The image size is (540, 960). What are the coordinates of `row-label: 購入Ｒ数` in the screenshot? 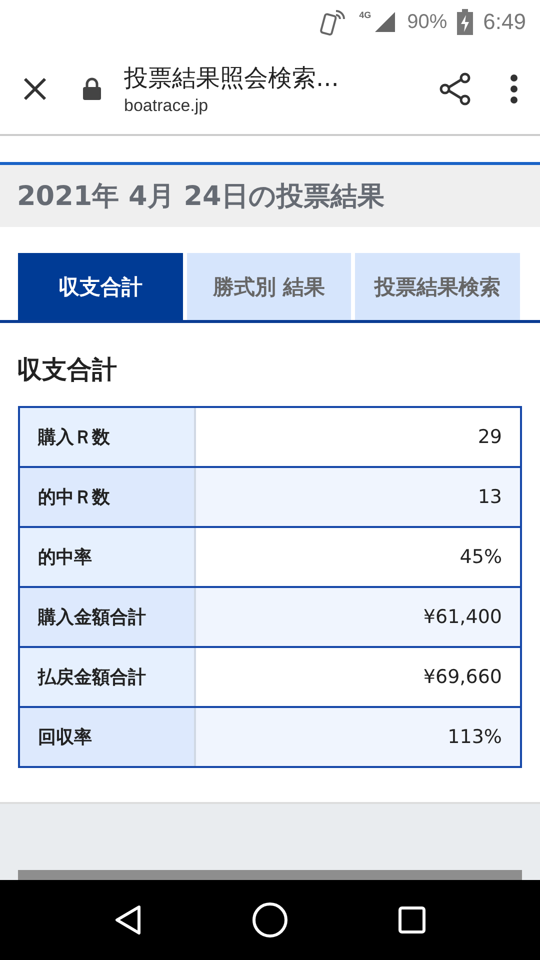 It's located at (108, 437).